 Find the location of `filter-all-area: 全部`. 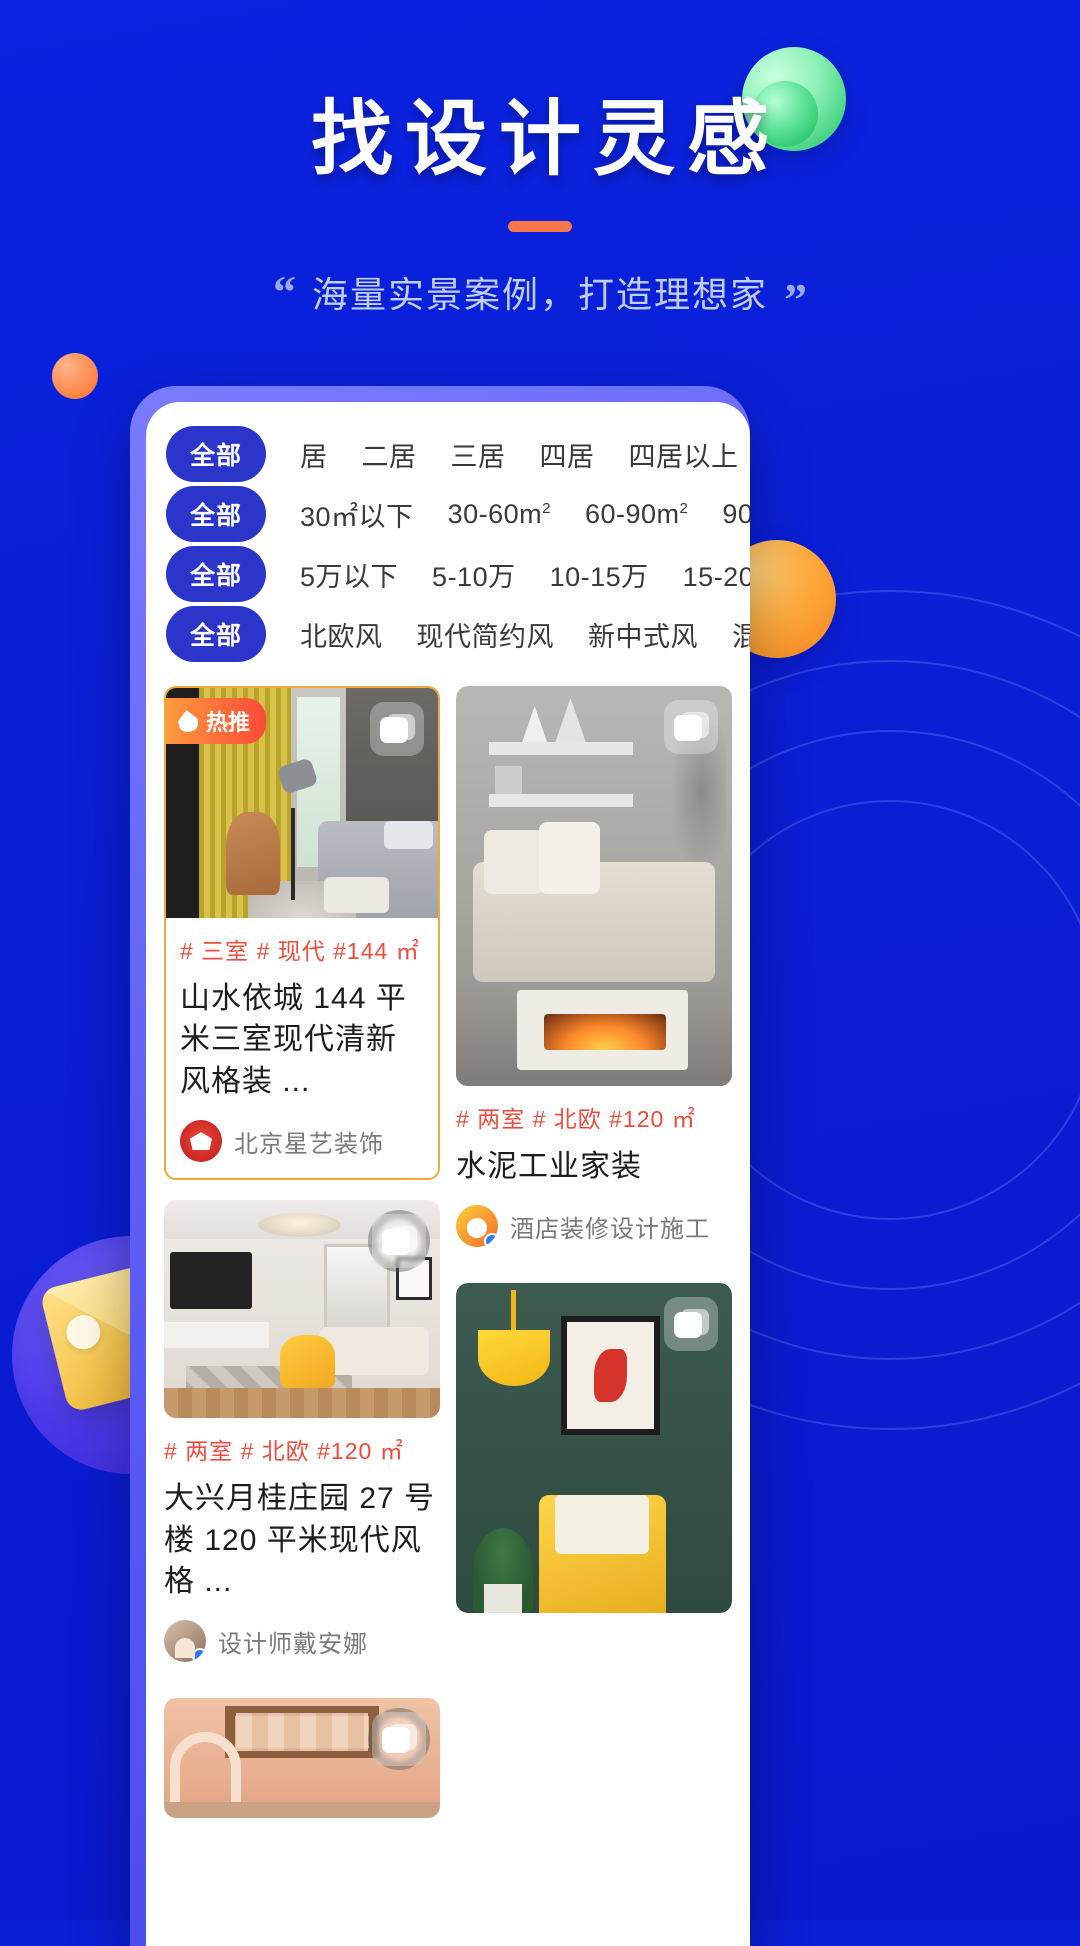

filter-all-area: 全部 is located at coordinates (216, 514).